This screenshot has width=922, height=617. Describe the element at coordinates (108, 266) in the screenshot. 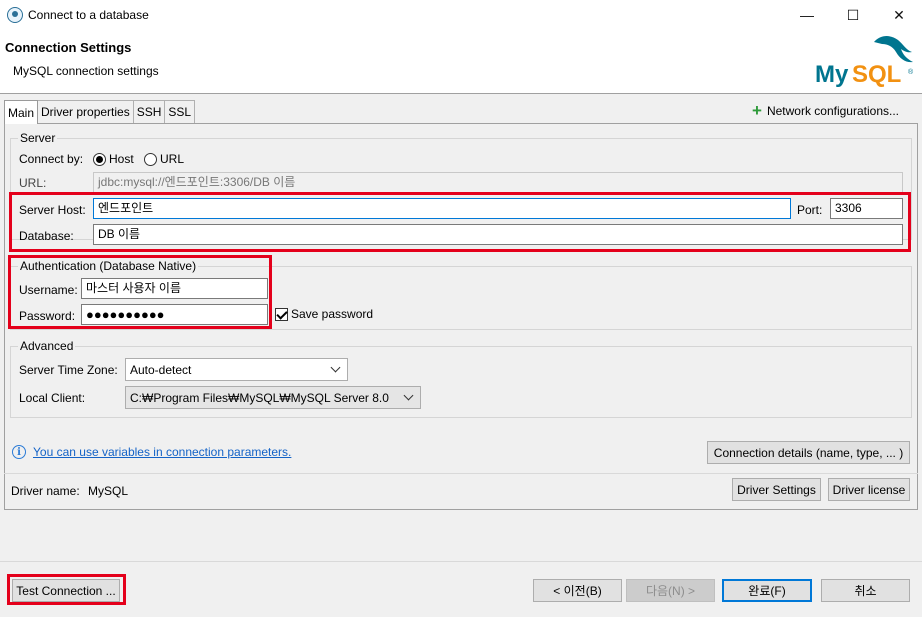

I see `authentication-legend: Authentication (Database Native)` at that location.